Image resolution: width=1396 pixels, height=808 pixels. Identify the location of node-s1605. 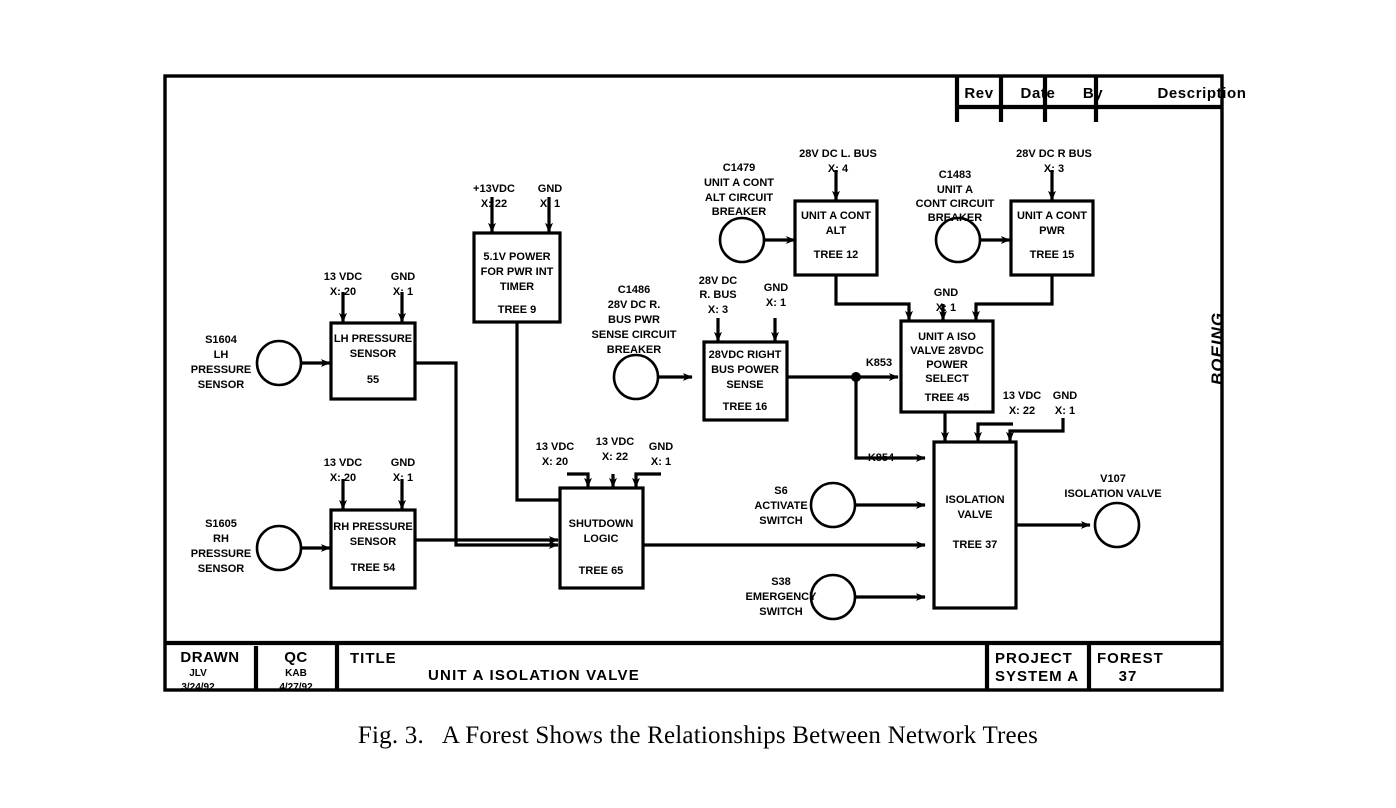
(279, 548).